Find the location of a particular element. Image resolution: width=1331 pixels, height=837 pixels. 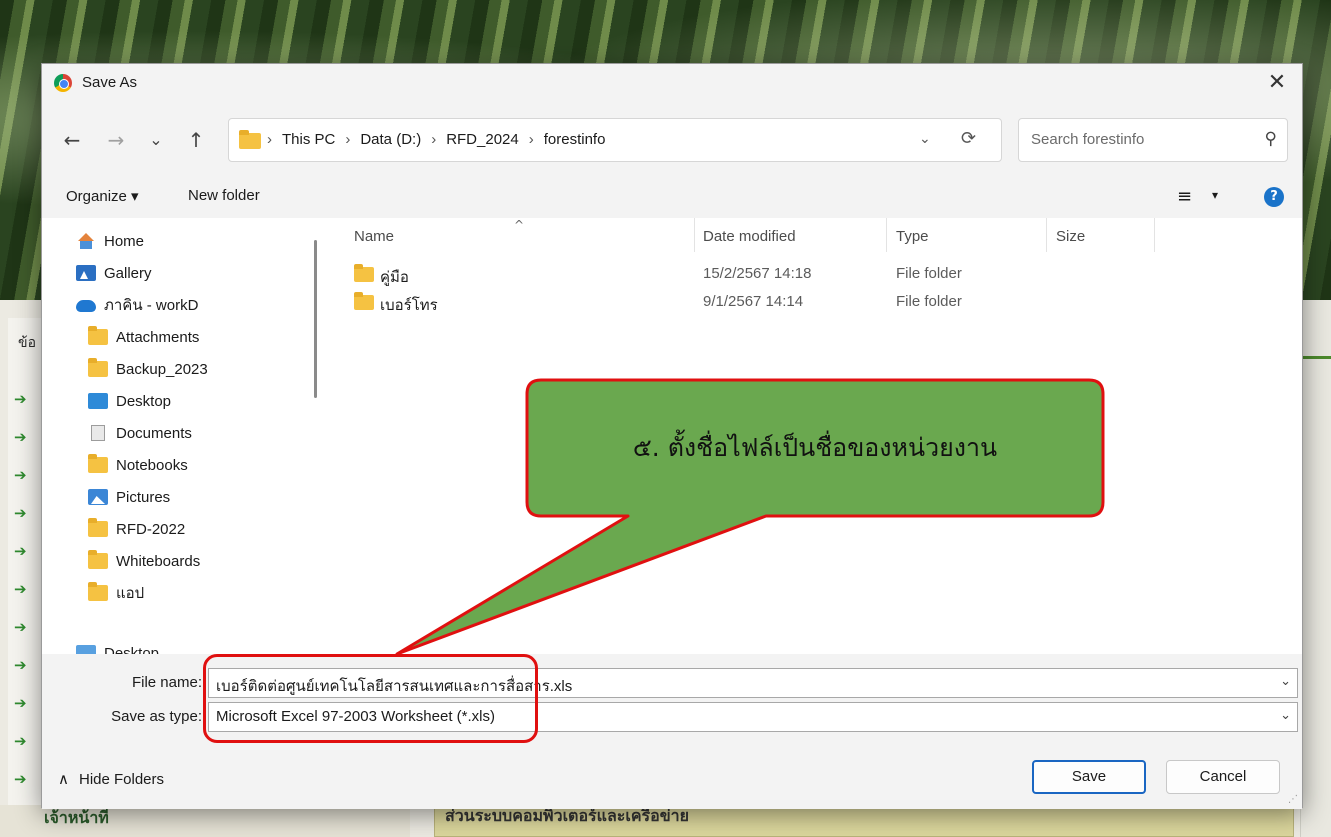

breadcrumb-forestinfo: forestinfo is located at coordinates (575, 139).